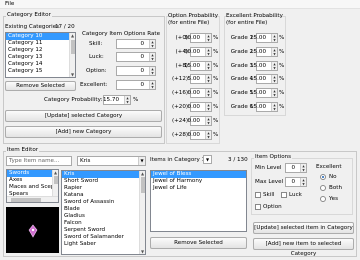  I want to click on remove-item-button: Remove Selected, so click(198, 243).